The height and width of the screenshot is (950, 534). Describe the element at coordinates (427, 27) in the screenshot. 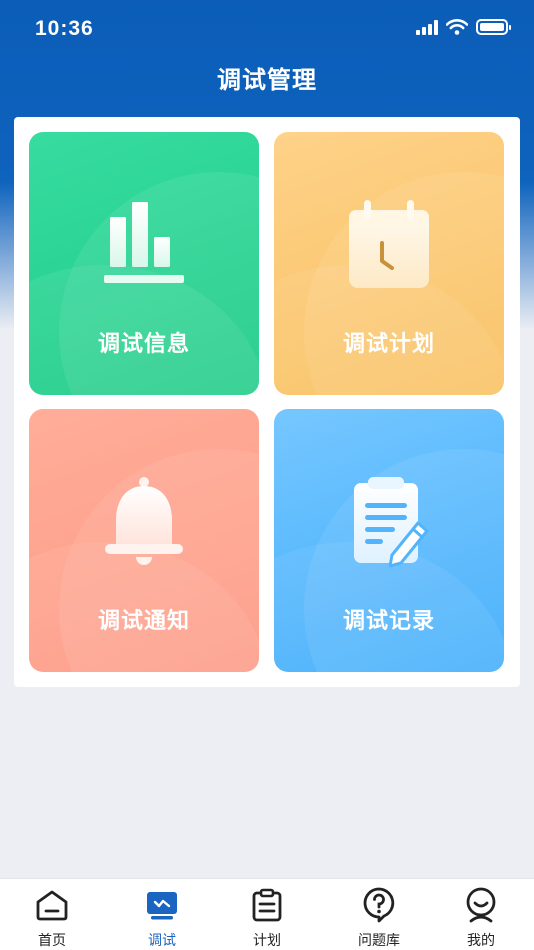

I see `cellular-signal-icon` at that location.